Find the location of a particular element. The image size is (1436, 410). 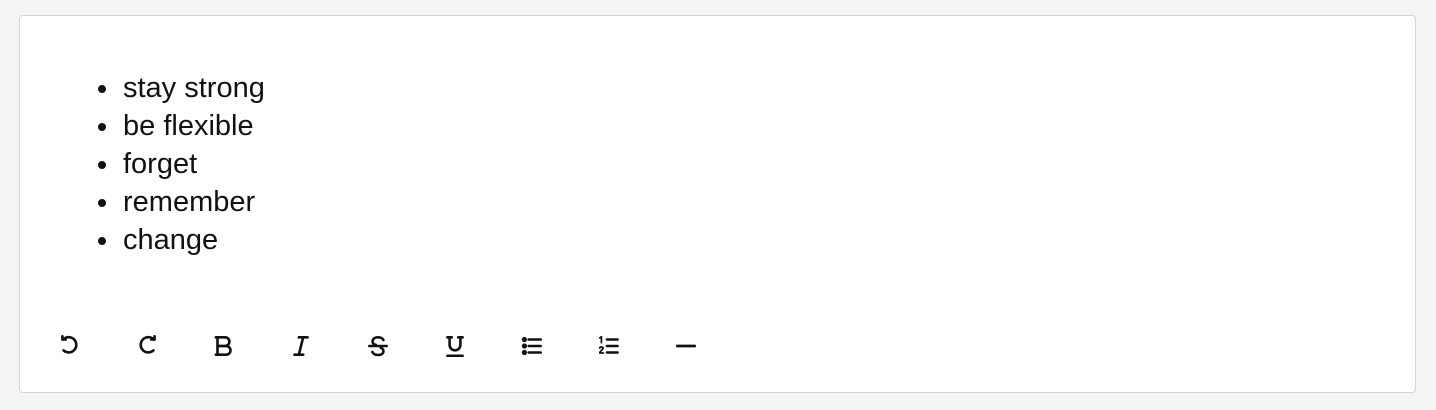

undo-icon is located at coordinates (69, 344).